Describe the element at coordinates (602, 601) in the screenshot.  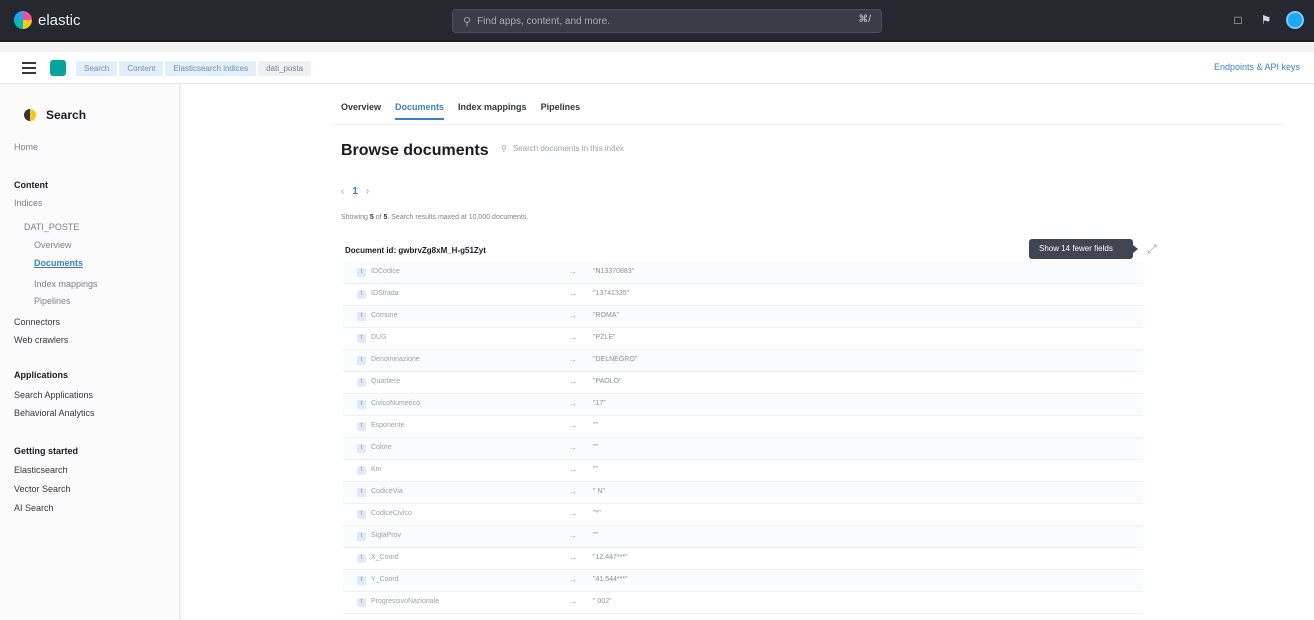
I see `field-value: " 002"` at that location.